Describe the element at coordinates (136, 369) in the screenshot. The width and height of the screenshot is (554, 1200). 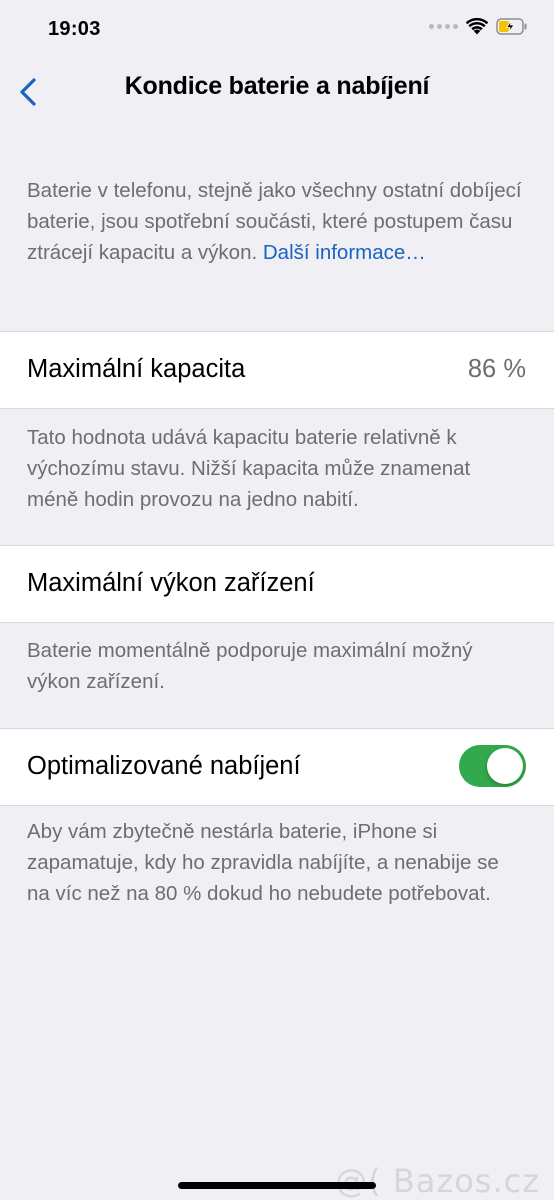
I see `max-capacity-label: Maximální kapacita` at that location.